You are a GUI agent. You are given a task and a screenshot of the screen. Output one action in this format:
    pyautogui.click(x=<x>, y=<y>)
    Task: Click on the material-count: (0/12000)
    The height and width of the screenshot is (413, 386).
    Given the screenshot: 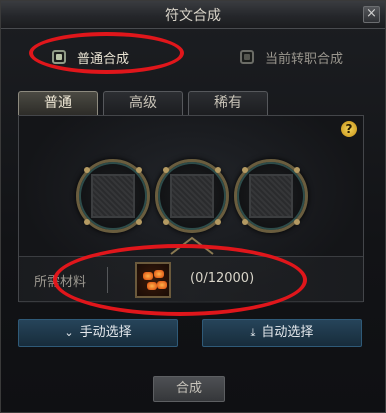 What is the action you would take?
    pyautogui.click(x=222, y=278)
    